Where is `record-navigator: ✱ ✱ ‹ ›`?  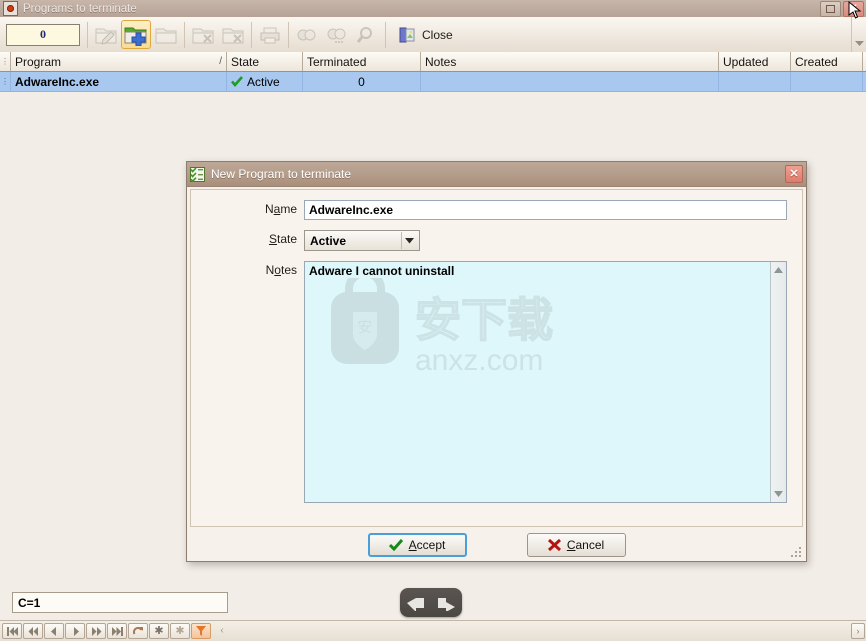 record-navigator: ✱ ✱ ‹ › is located at coordinates (433, 630).